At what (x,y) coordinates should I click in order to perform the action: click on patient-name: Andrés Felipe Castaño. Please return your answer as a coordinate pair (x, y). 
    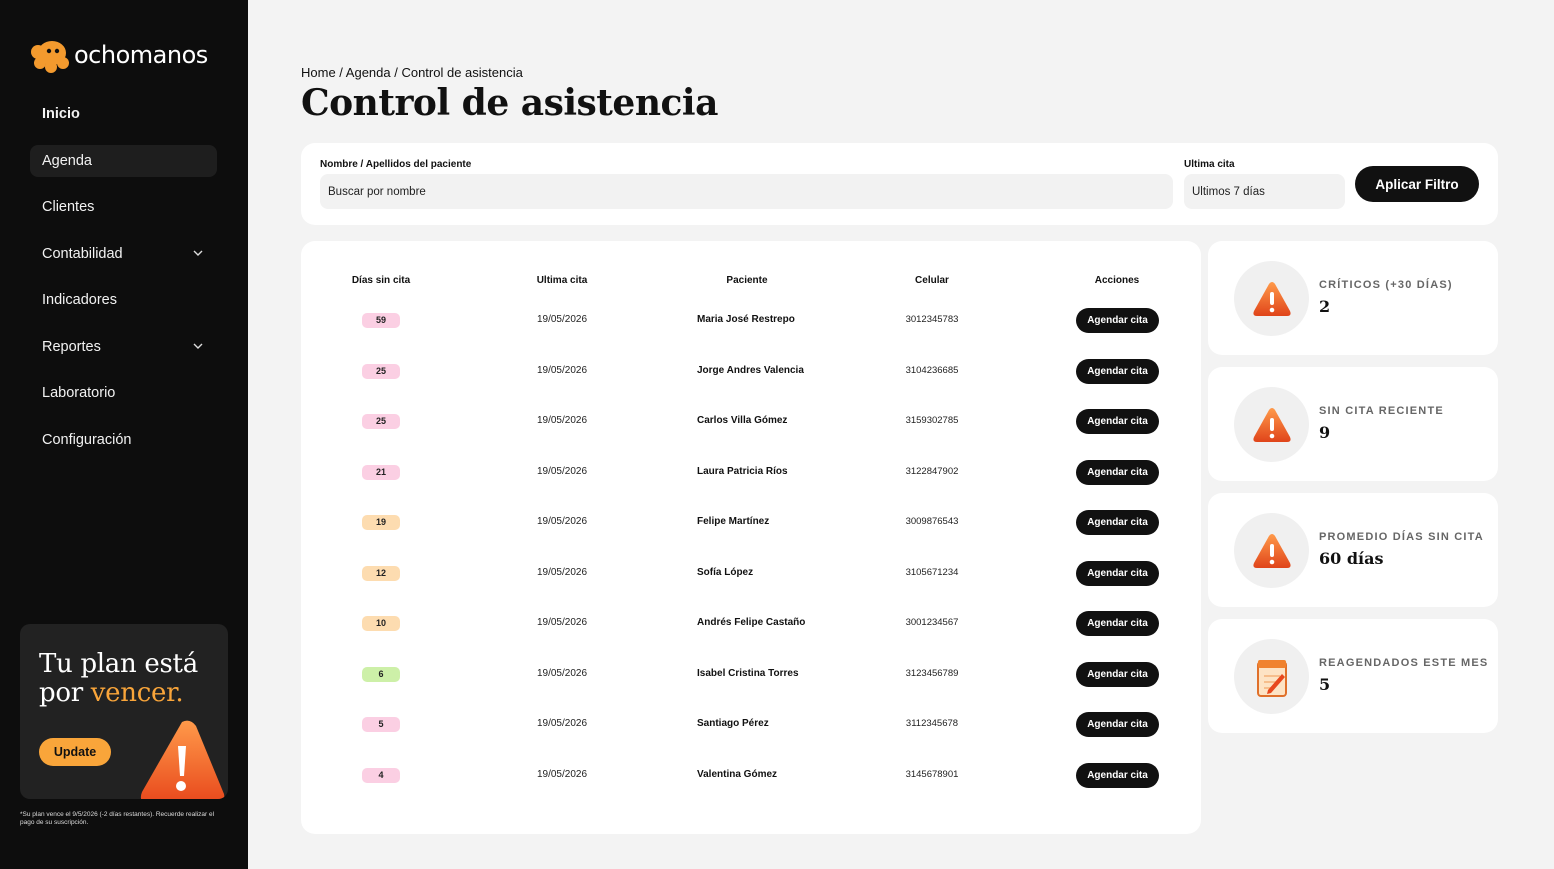
    Looking at the image, I should click on (751, 622).